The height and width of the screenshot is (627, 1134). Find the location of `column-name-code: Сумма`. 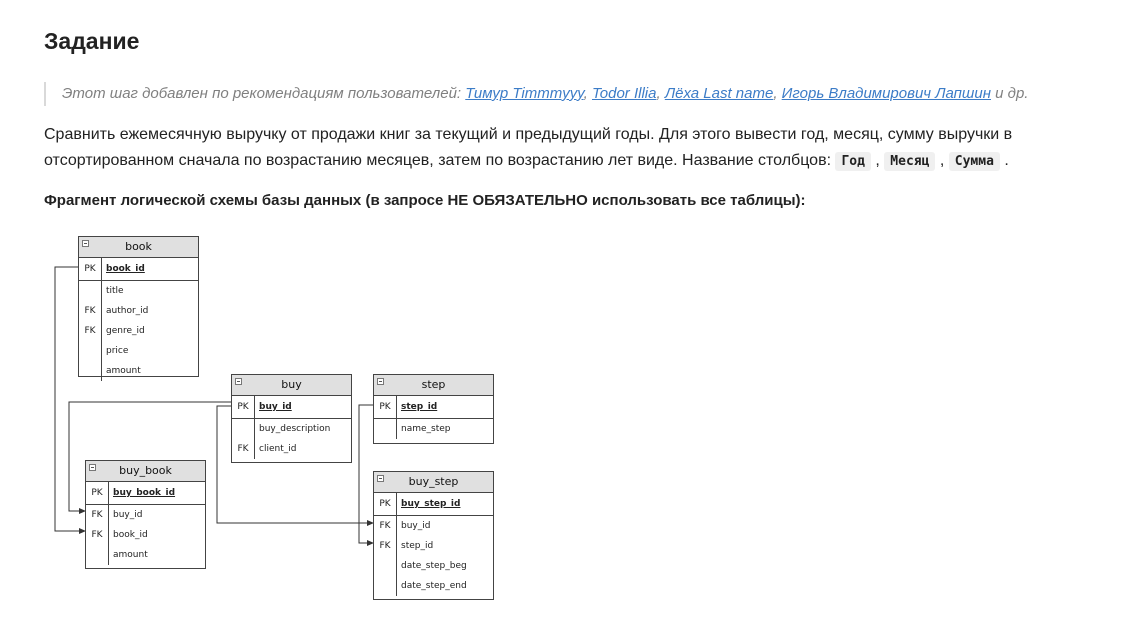

column-name-code: Сумма is located at coordinates (974, 161).